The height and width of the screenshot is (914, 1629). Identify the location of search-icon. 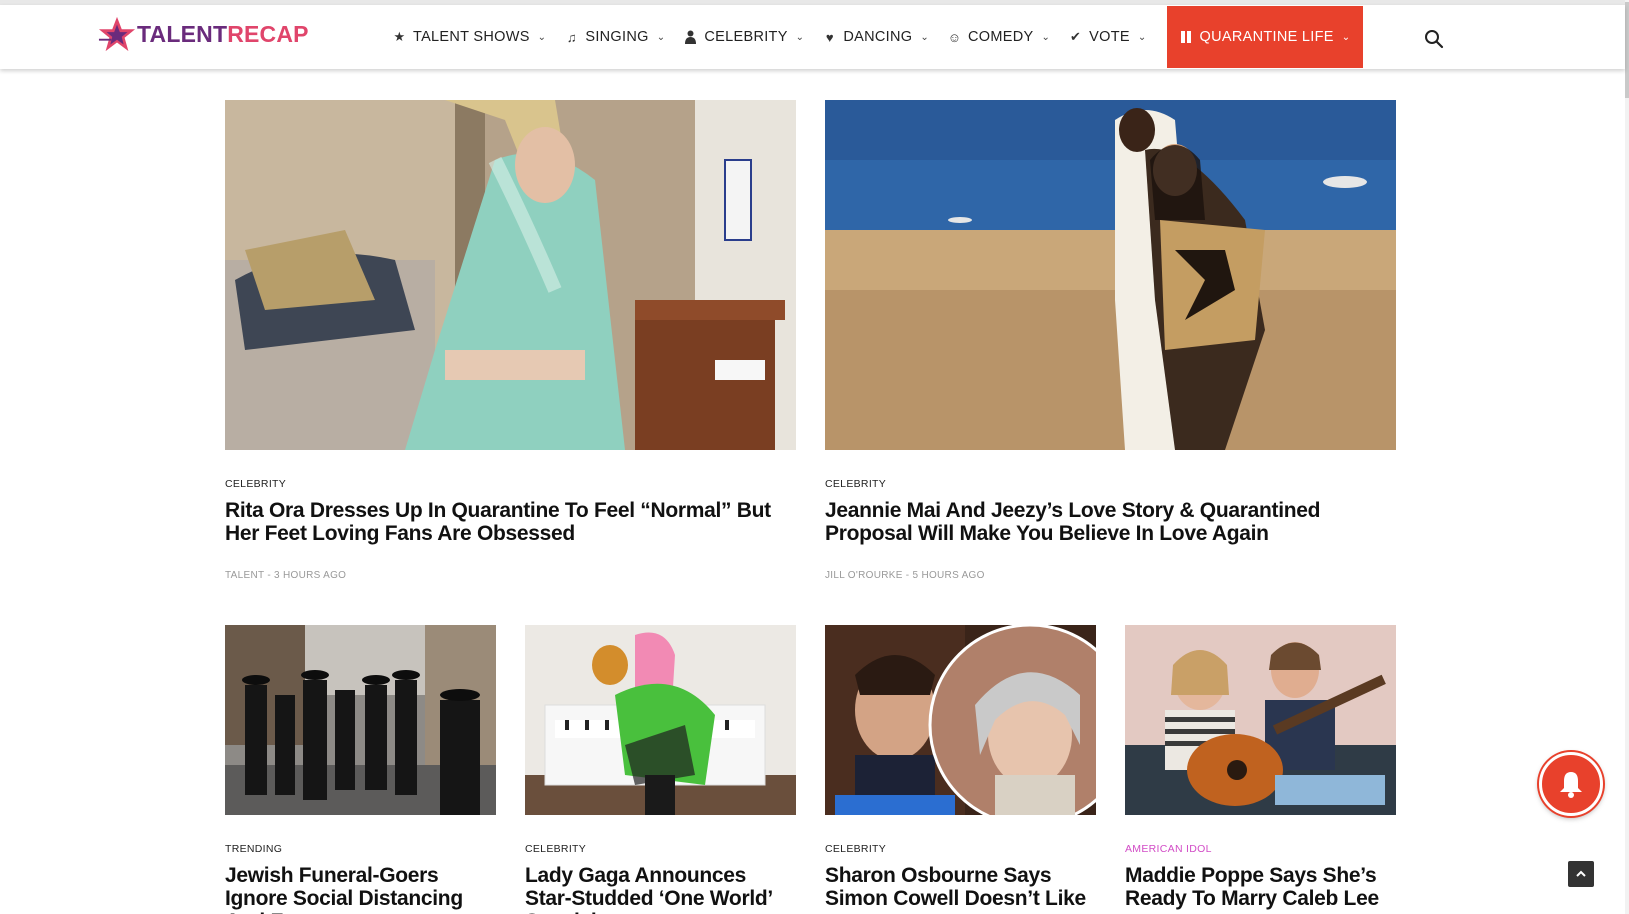
(1434, 39).